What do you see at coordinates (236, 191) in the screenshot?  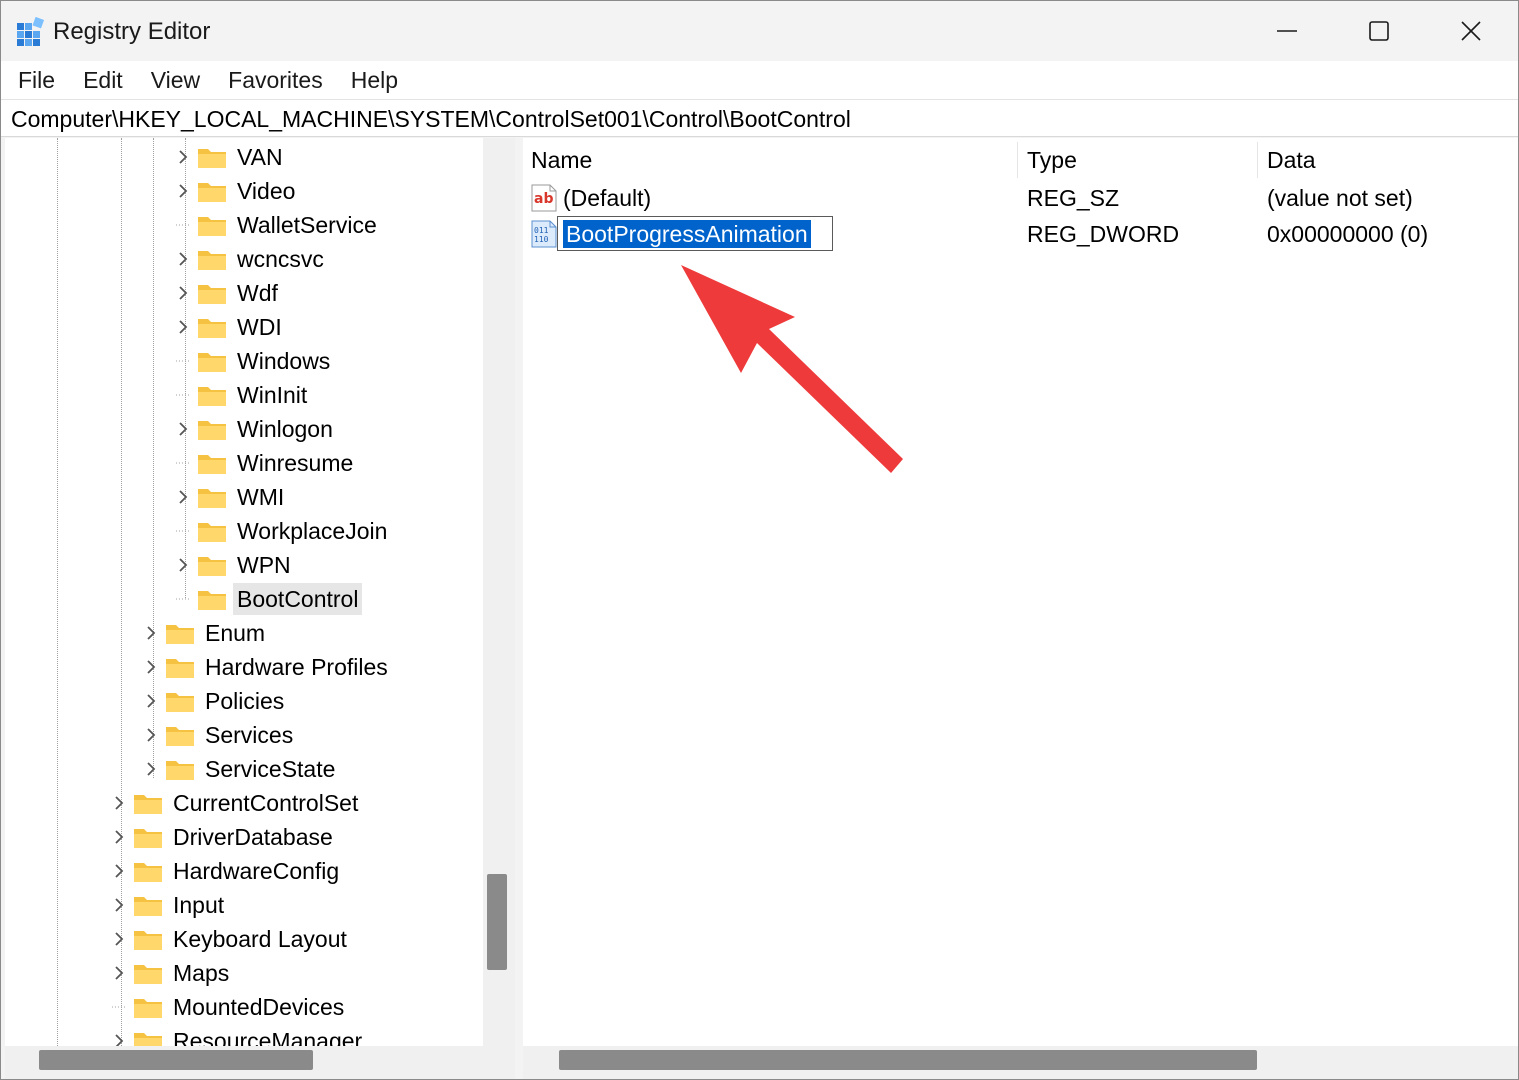 I see `tree-item: Video` at bounding box center [236, 191].